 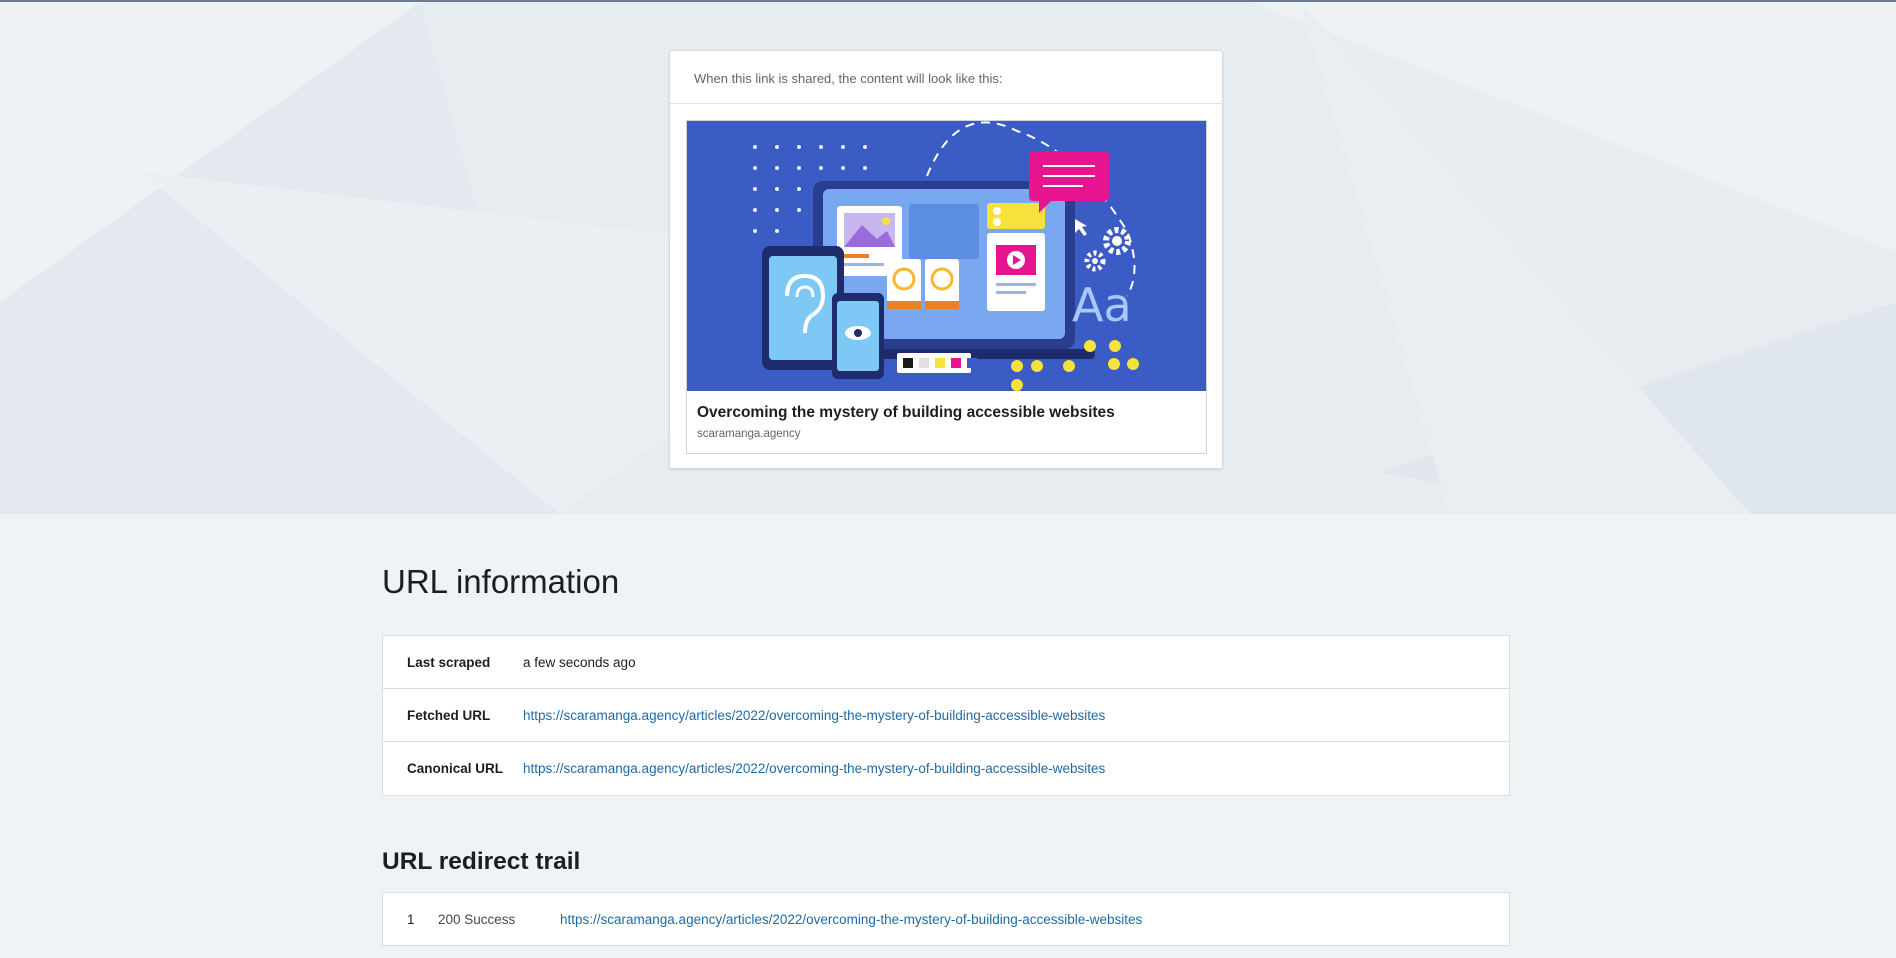 What do you see at coordinates (946, 662) in the screenshot?
I see `table-row-last-scraped: Last scraped a few seconds ago` at bounding box center [946, 662].